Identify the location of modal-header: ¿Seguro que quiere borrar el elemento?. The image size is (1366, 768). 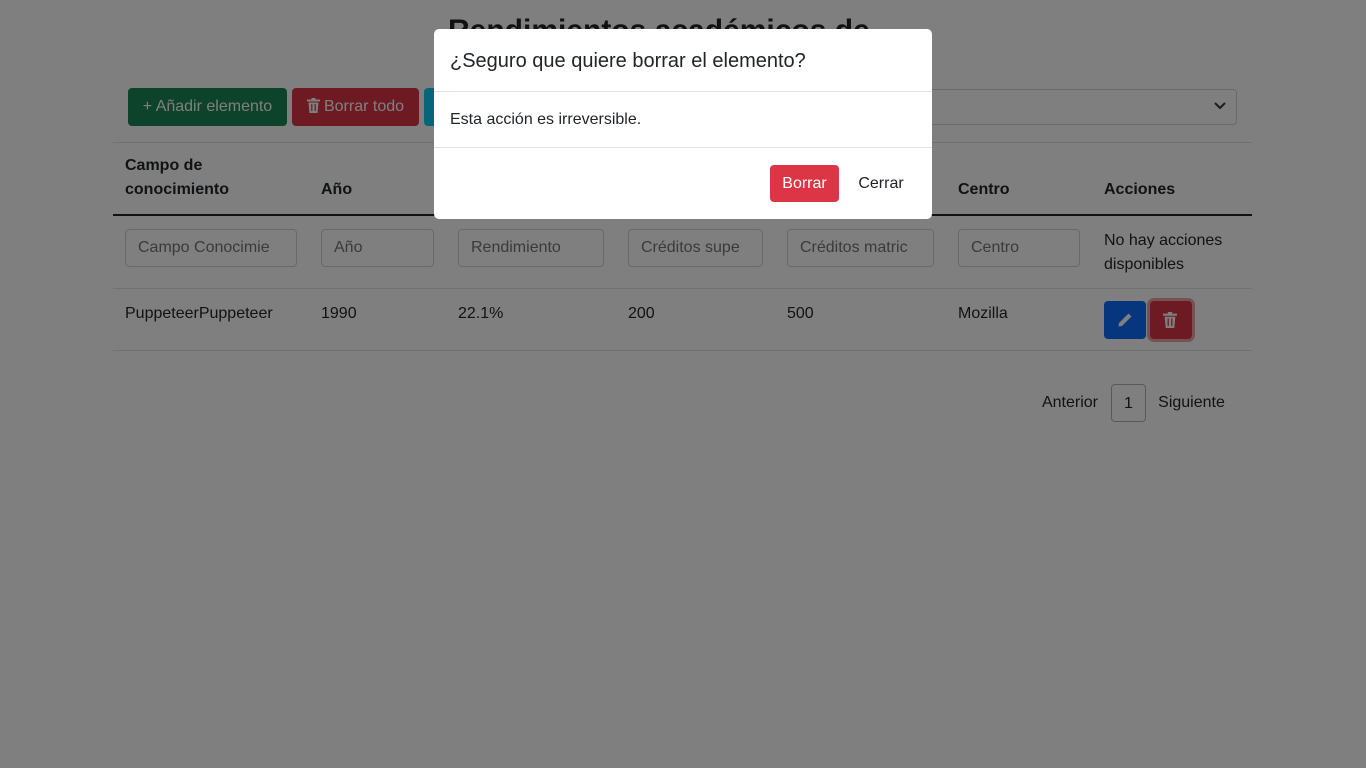
(683, 60).